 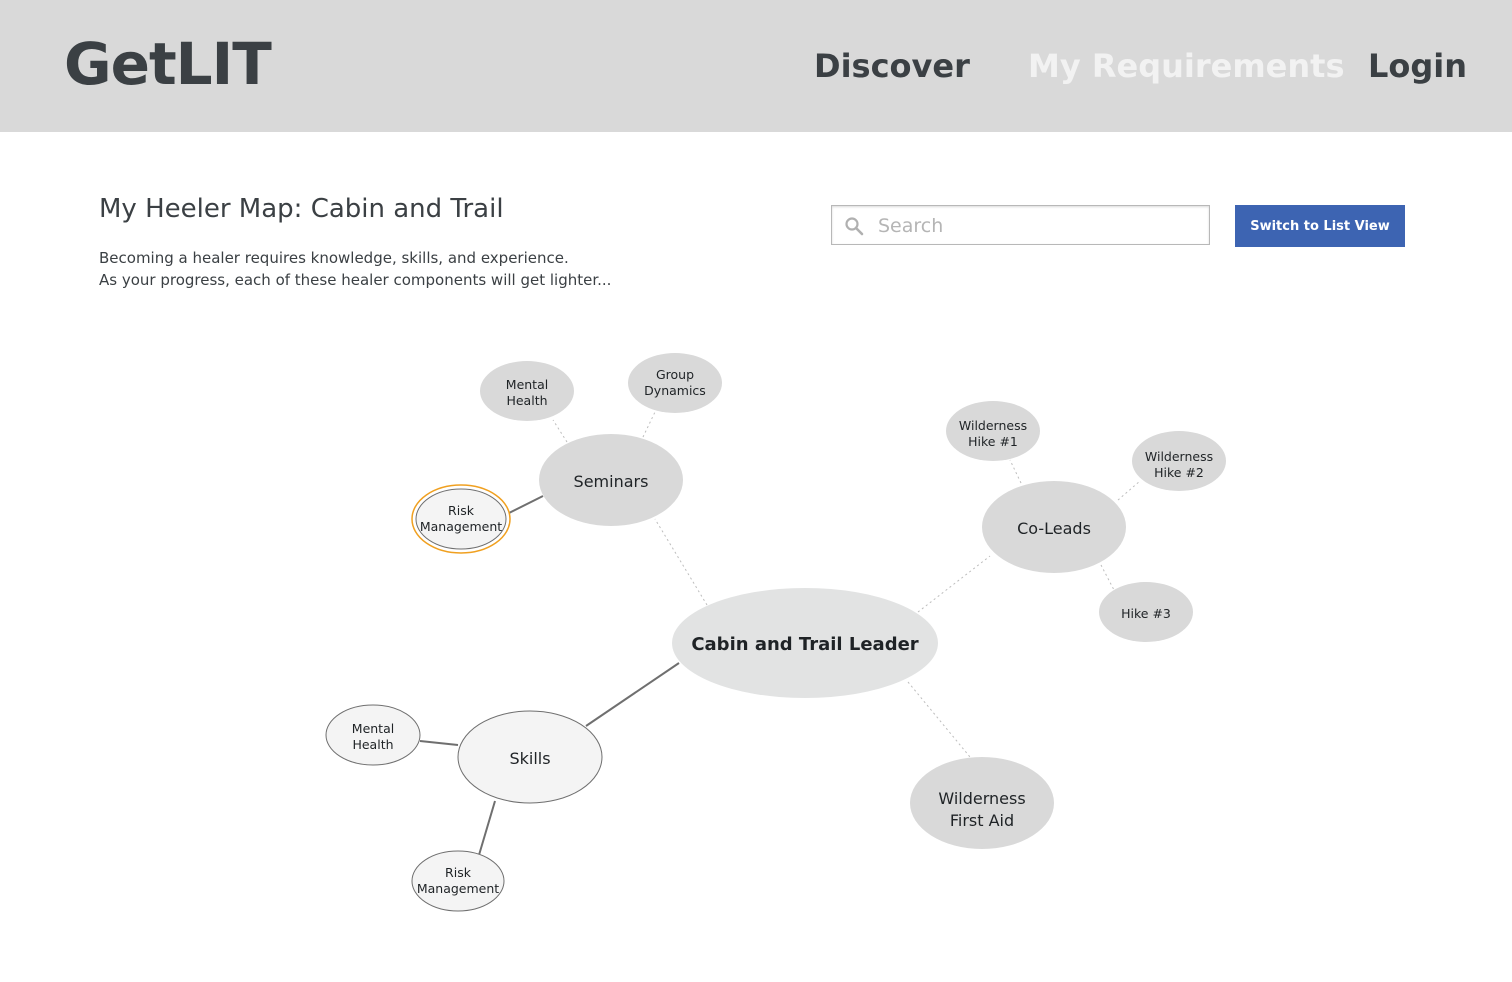 I want to click on edge-seminars-risk-management, so click(x=526, y=504).